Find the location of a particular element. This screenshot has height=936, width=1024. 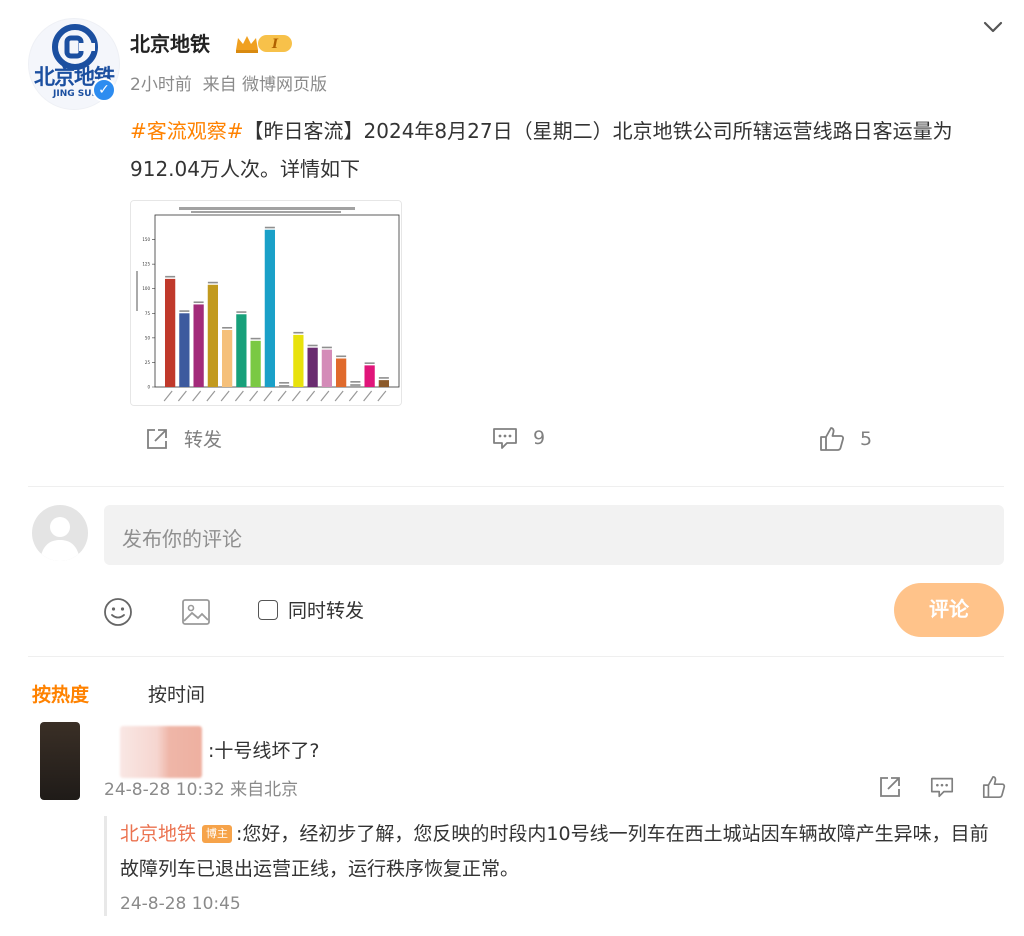

like-action: 5 is located at coordinates (845, 439).